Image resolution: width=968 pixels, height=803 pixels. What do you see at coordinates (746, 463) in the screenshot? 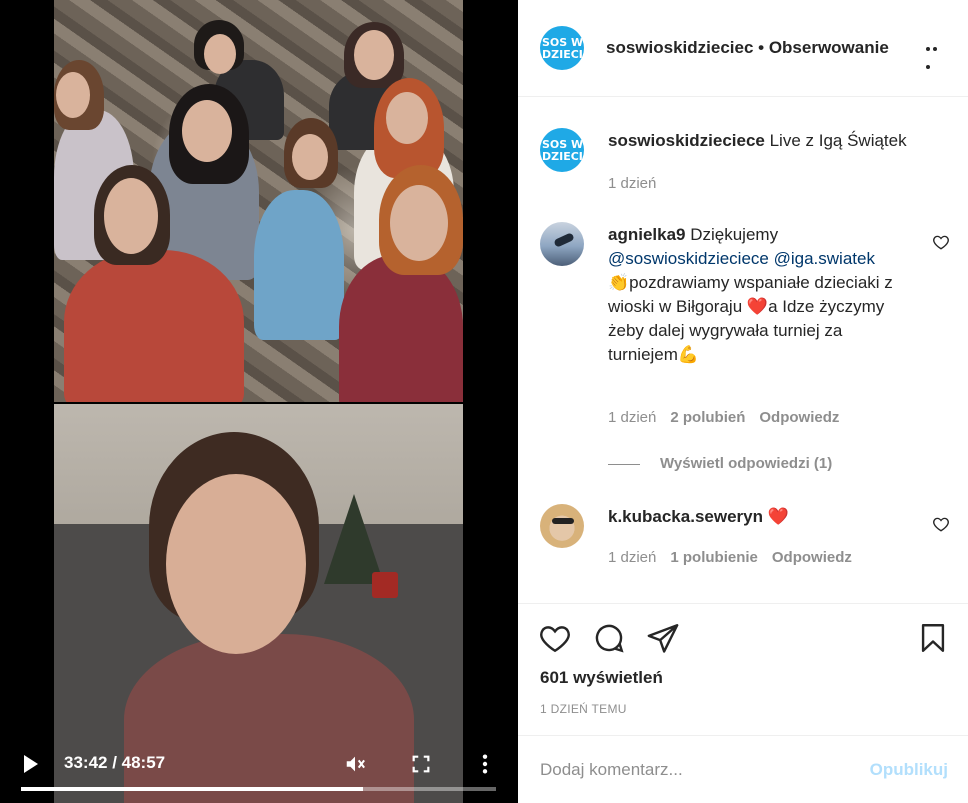
I see `view-replies-label: Wyświetl odpowiedzi (1)` at bounding box center [746, 463].